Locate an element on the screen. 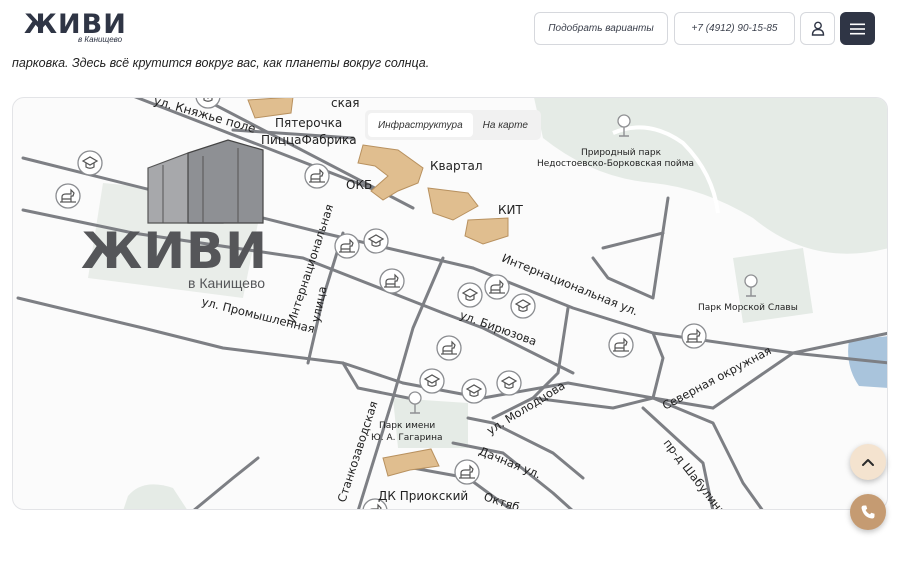  map-label-shabulina: пр-д Шабулина is located at coordinates (695, 473).